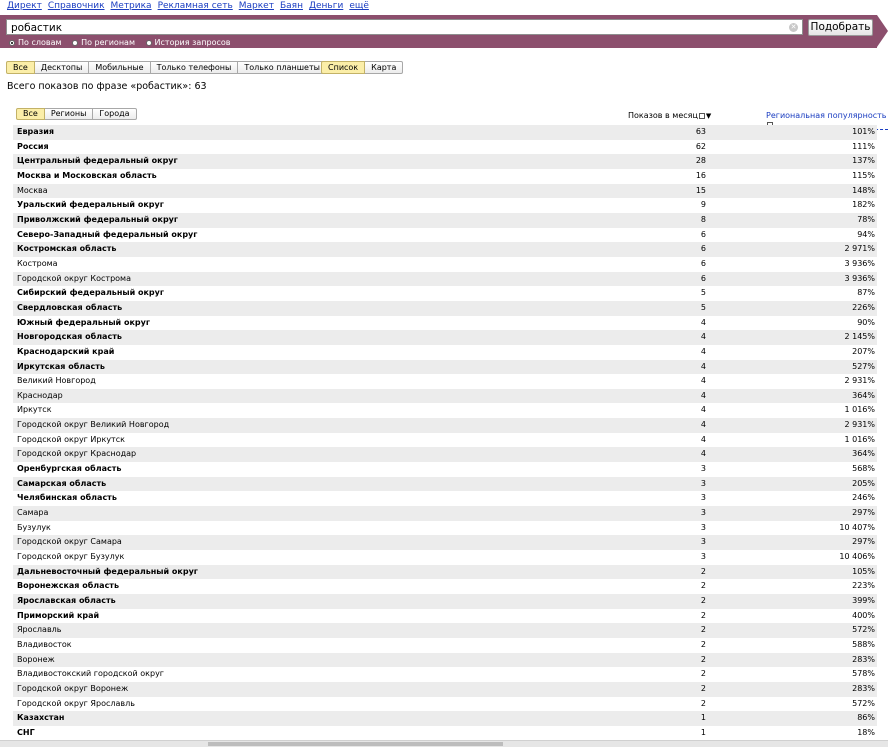 Image resolution: width=888 pixels, height=747 pixels. I want to click on tab-tablets-only: Только планшеты, so click(282, 67).